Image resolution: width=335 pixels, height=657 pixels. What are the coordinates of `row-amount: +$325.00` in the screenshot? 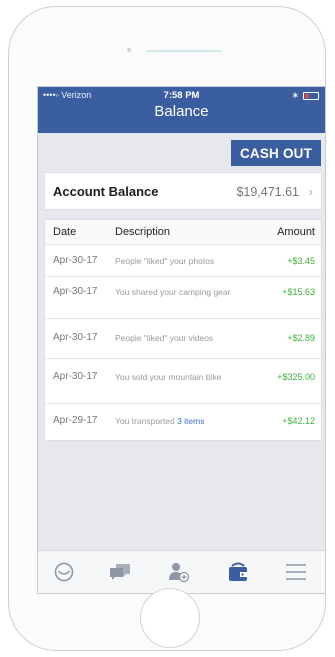 It's located at (296, 377).